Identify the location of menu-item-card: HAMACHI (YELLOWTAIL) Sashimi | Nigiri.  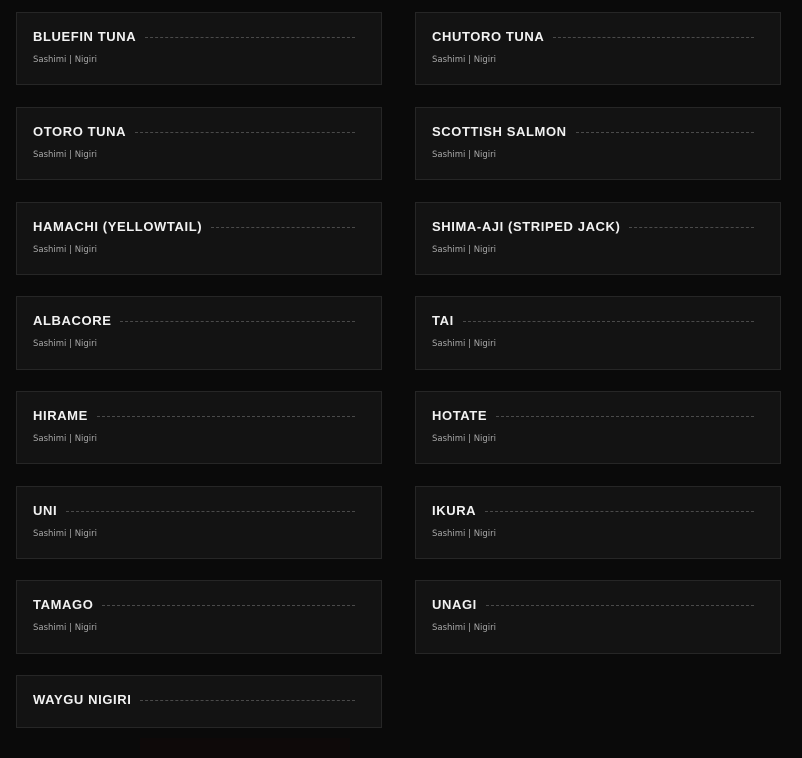
(199, 238).